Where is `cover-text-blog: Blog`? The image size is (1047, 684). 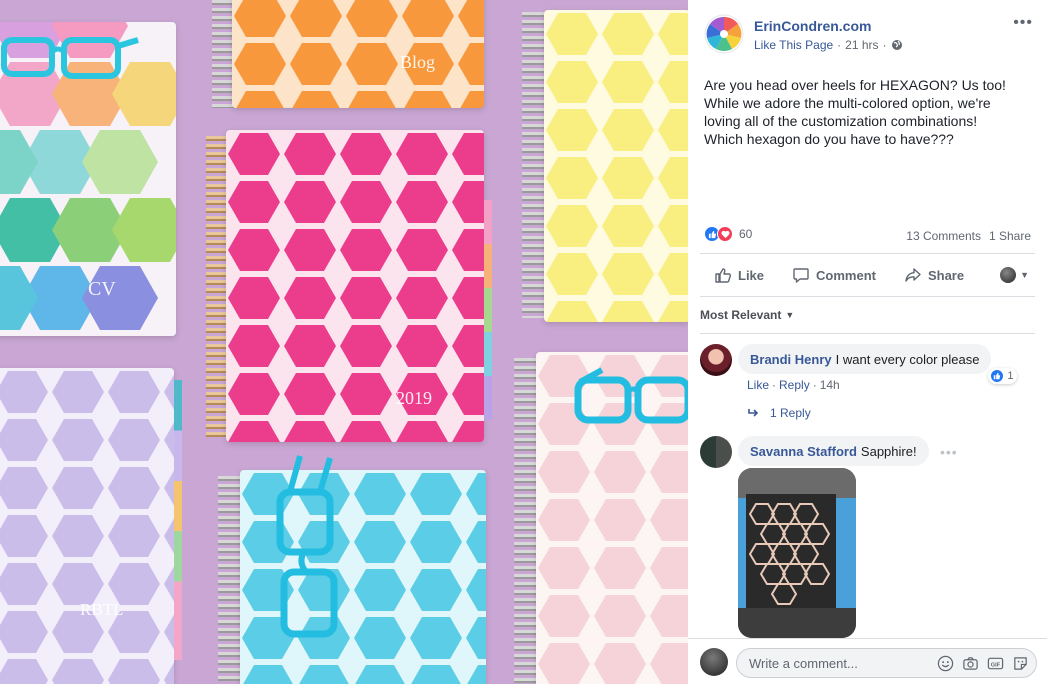 cover-text-blog: Blog is located at coordinates (418, 62).